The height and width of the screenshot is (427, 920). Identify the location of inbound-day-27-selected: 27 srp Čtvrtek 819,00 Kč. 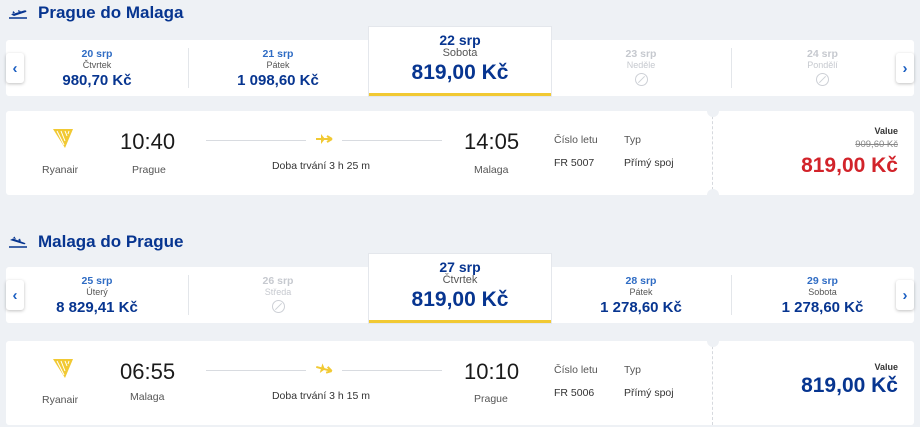
(460, 288).